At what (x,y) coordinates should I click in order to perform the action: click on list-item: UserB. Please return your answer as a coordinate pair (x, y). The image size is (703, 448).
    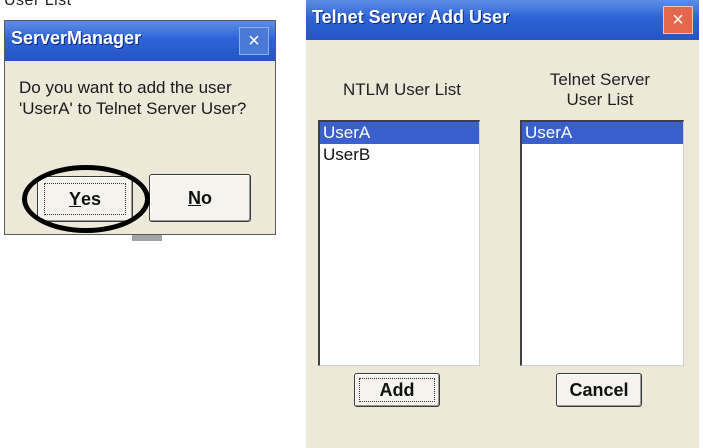
    Looking at the image, I should click on (399, 155).